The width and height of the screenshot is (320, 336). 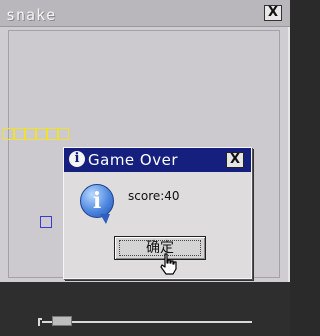 I want to click on dialog-close-button: X, so click(x=235, y=160).